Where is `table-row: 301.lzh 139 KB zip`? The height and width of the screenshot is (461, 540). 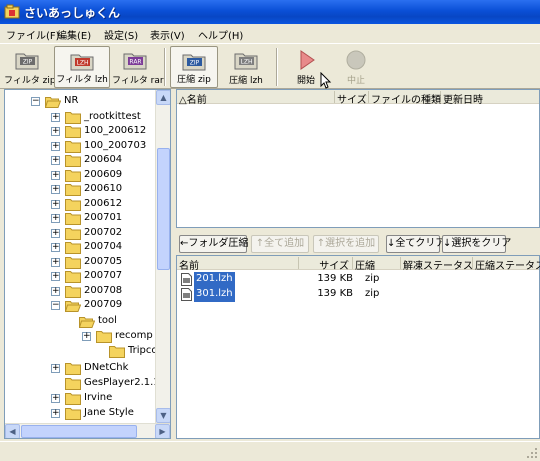 table-row: 301.lzh 139 KB zip is located at coordinates (358, 294).